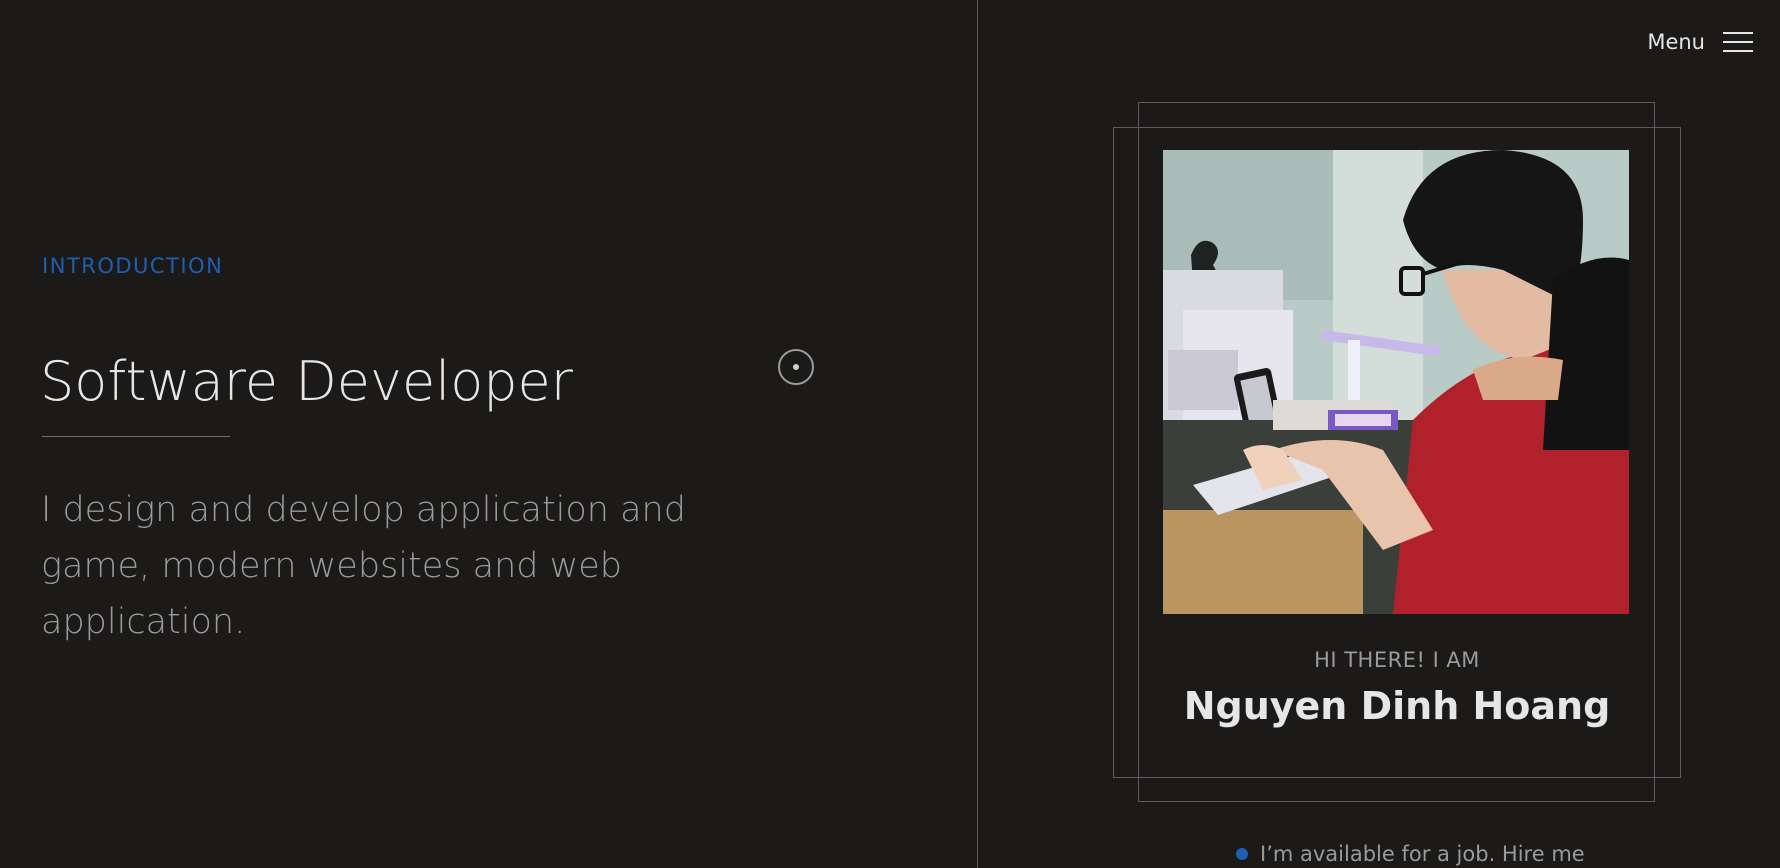 The image size is (1780, 868). I want to click on hire-me-link: I’m available for a job. Hire me, so click(1410, 854).